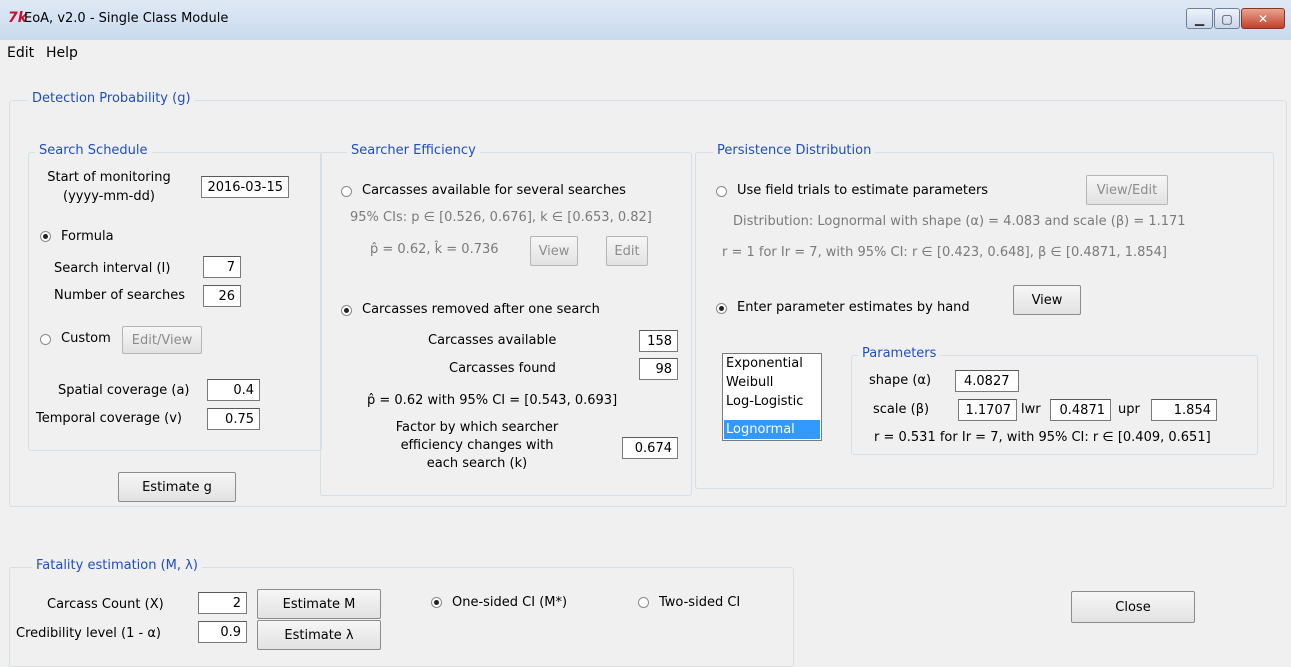 The width and height of the screenshot is (1291, 667). I want to click on carcasses-available-input: 158, so click(658, 341).